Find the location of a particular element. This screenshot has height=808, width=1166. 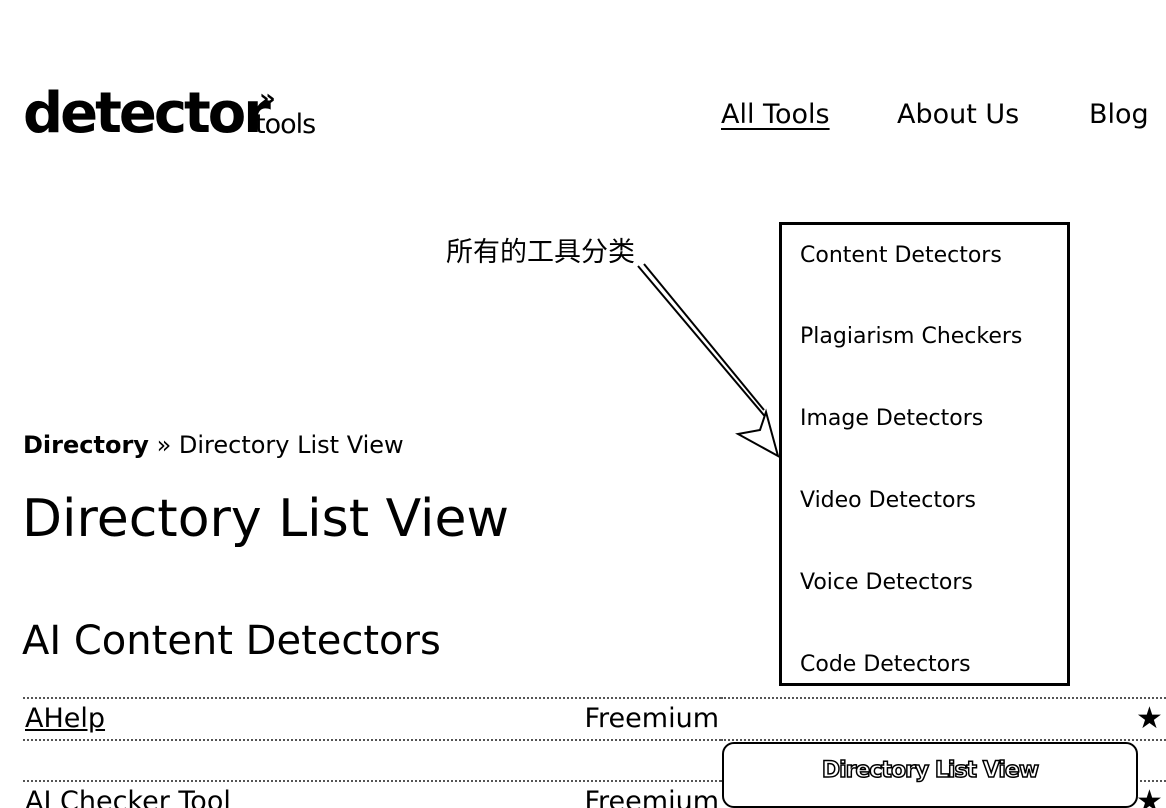

table-row: AHelp Freemium is located at coordinates (372, 719).